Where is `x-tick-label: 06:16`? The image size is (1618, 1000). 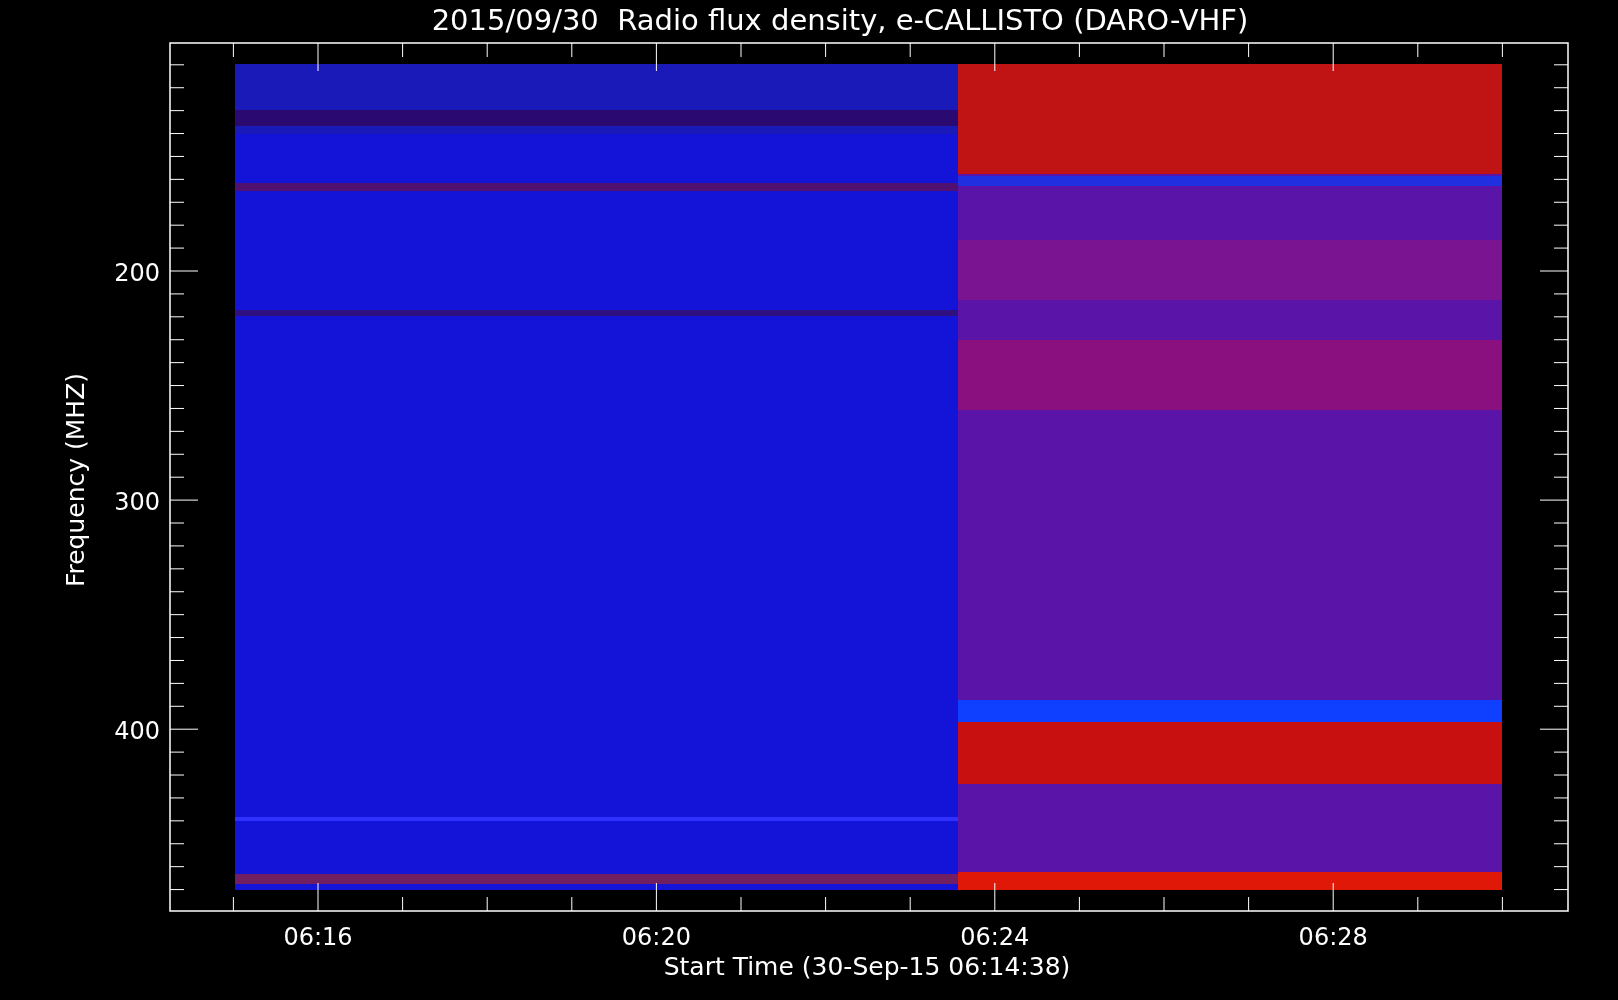 x-tick-label: 06:16 is located at coordinates (318, 937).